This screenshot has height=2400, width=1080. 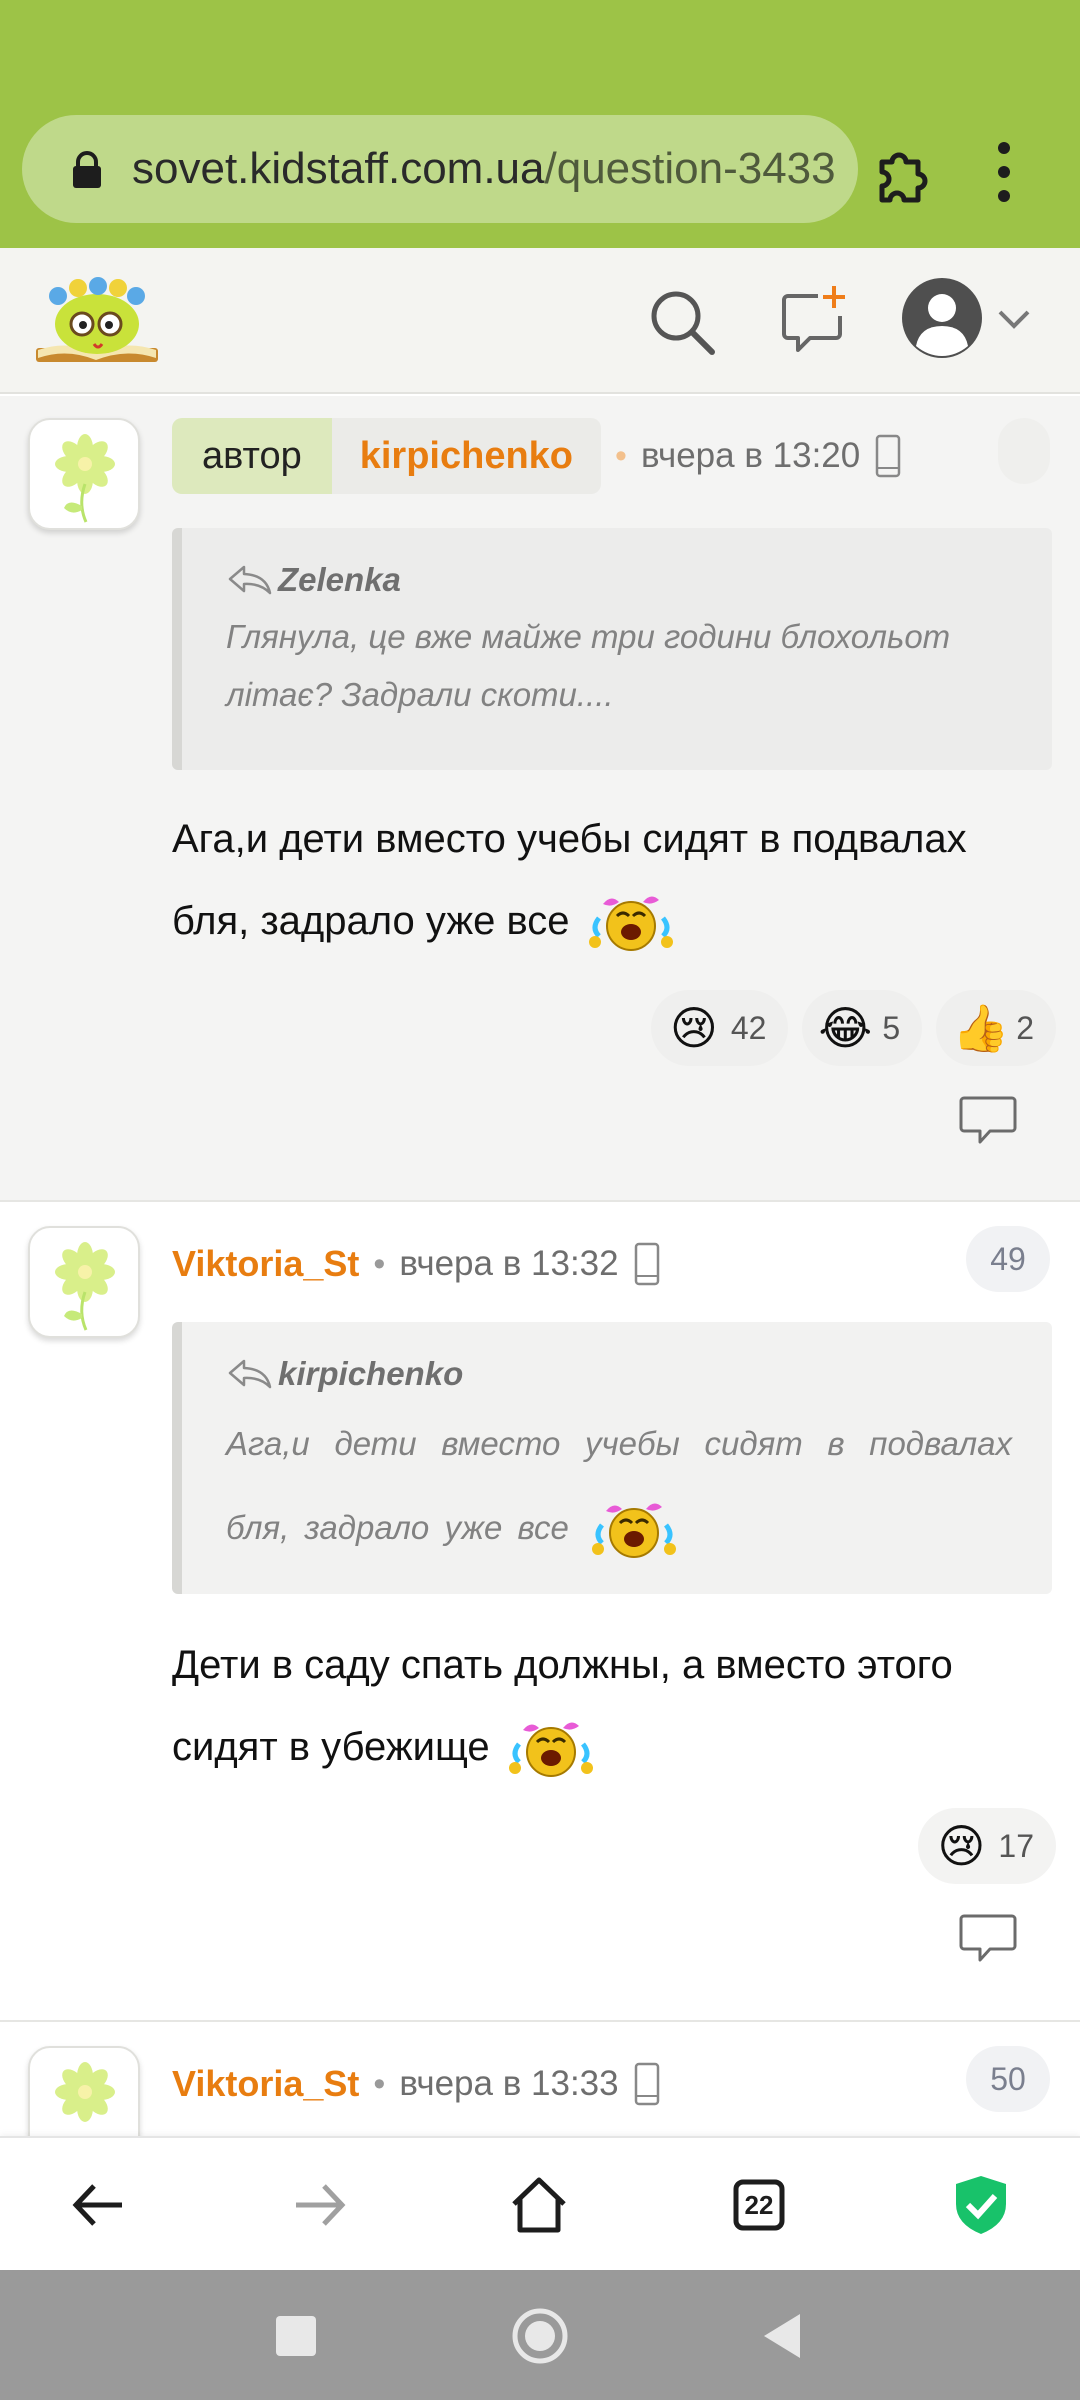 I want to click on author-label: автор, so click(x=252, y=456).